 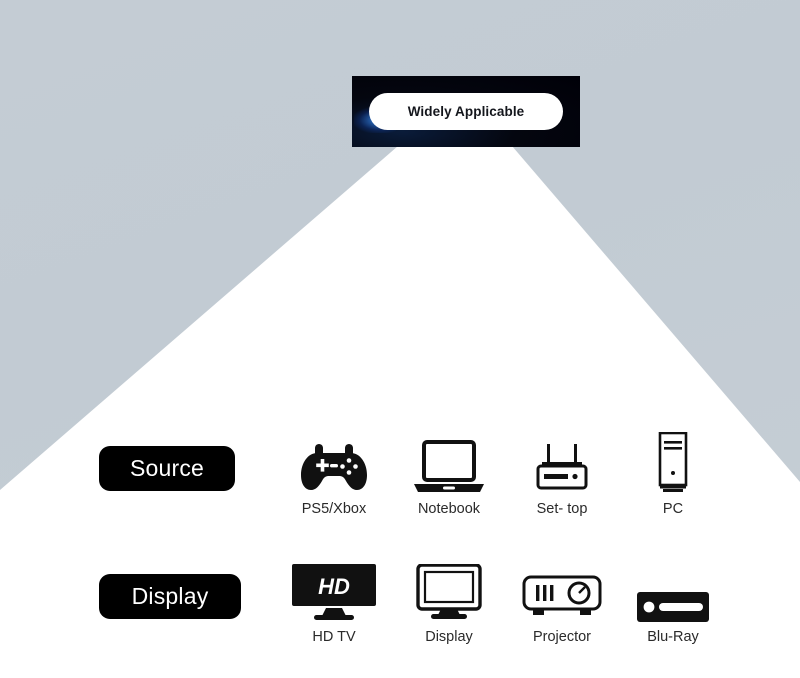 What do you see at coordinates (562, 587) in the screenshot?
I see `projector-icon` at bounding box center [562, 587].